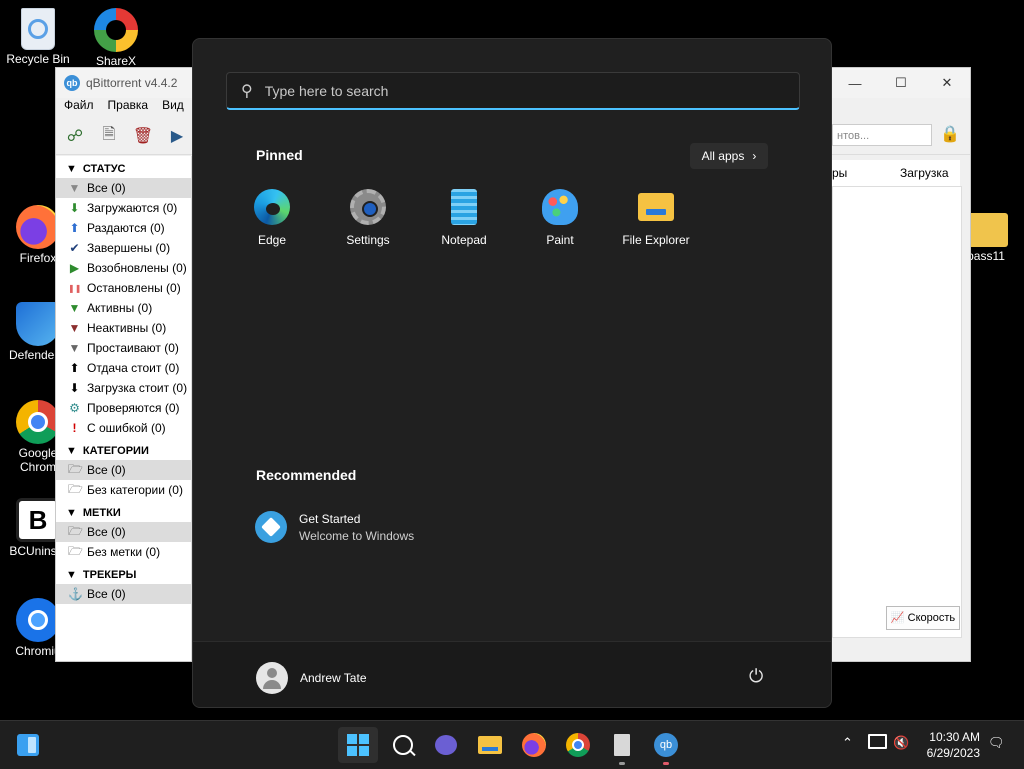 This screenshot has height=769, width=1024. I want to click on pinned-app-file-explorer: File Explorer, so click(656, 218).